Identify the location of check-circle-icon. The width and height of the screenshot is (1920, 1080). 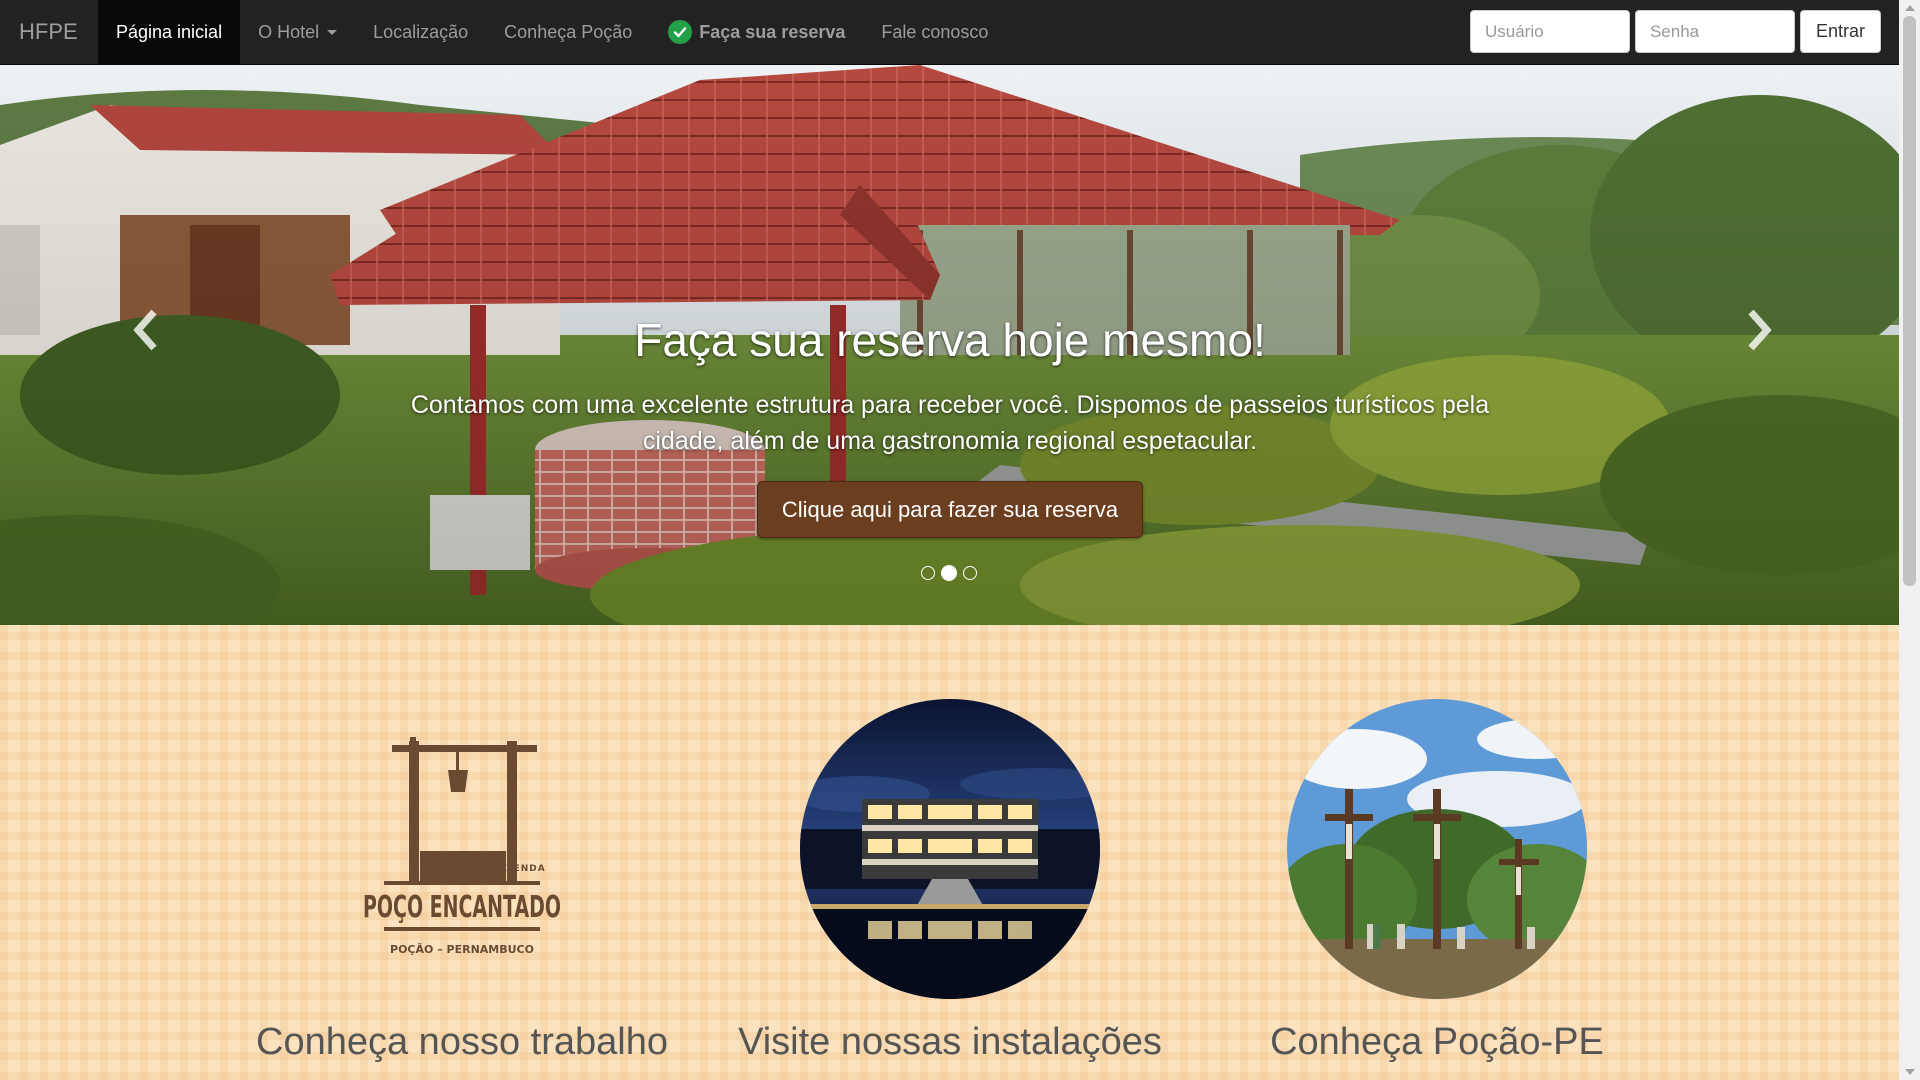
(680, 32).